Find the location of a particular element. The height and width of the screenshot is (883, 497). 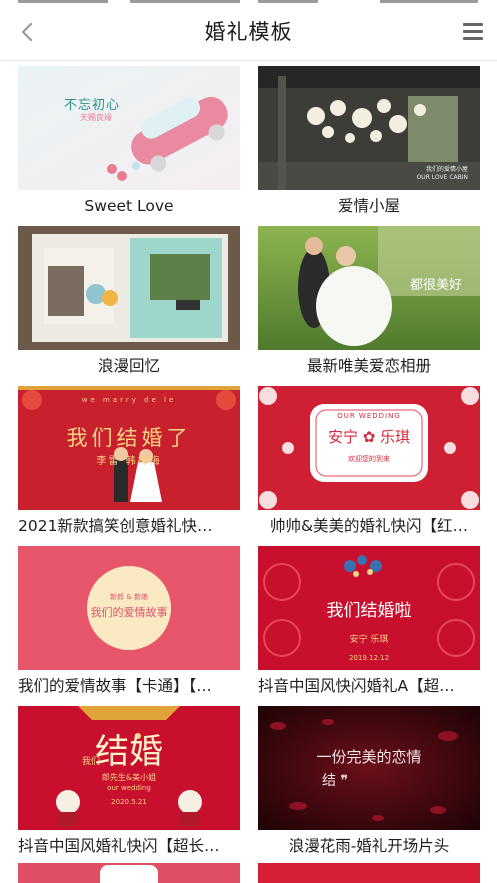

template-caption: 浪漫花雨-婚礼开场片头 is located at coordinates (369, 846).